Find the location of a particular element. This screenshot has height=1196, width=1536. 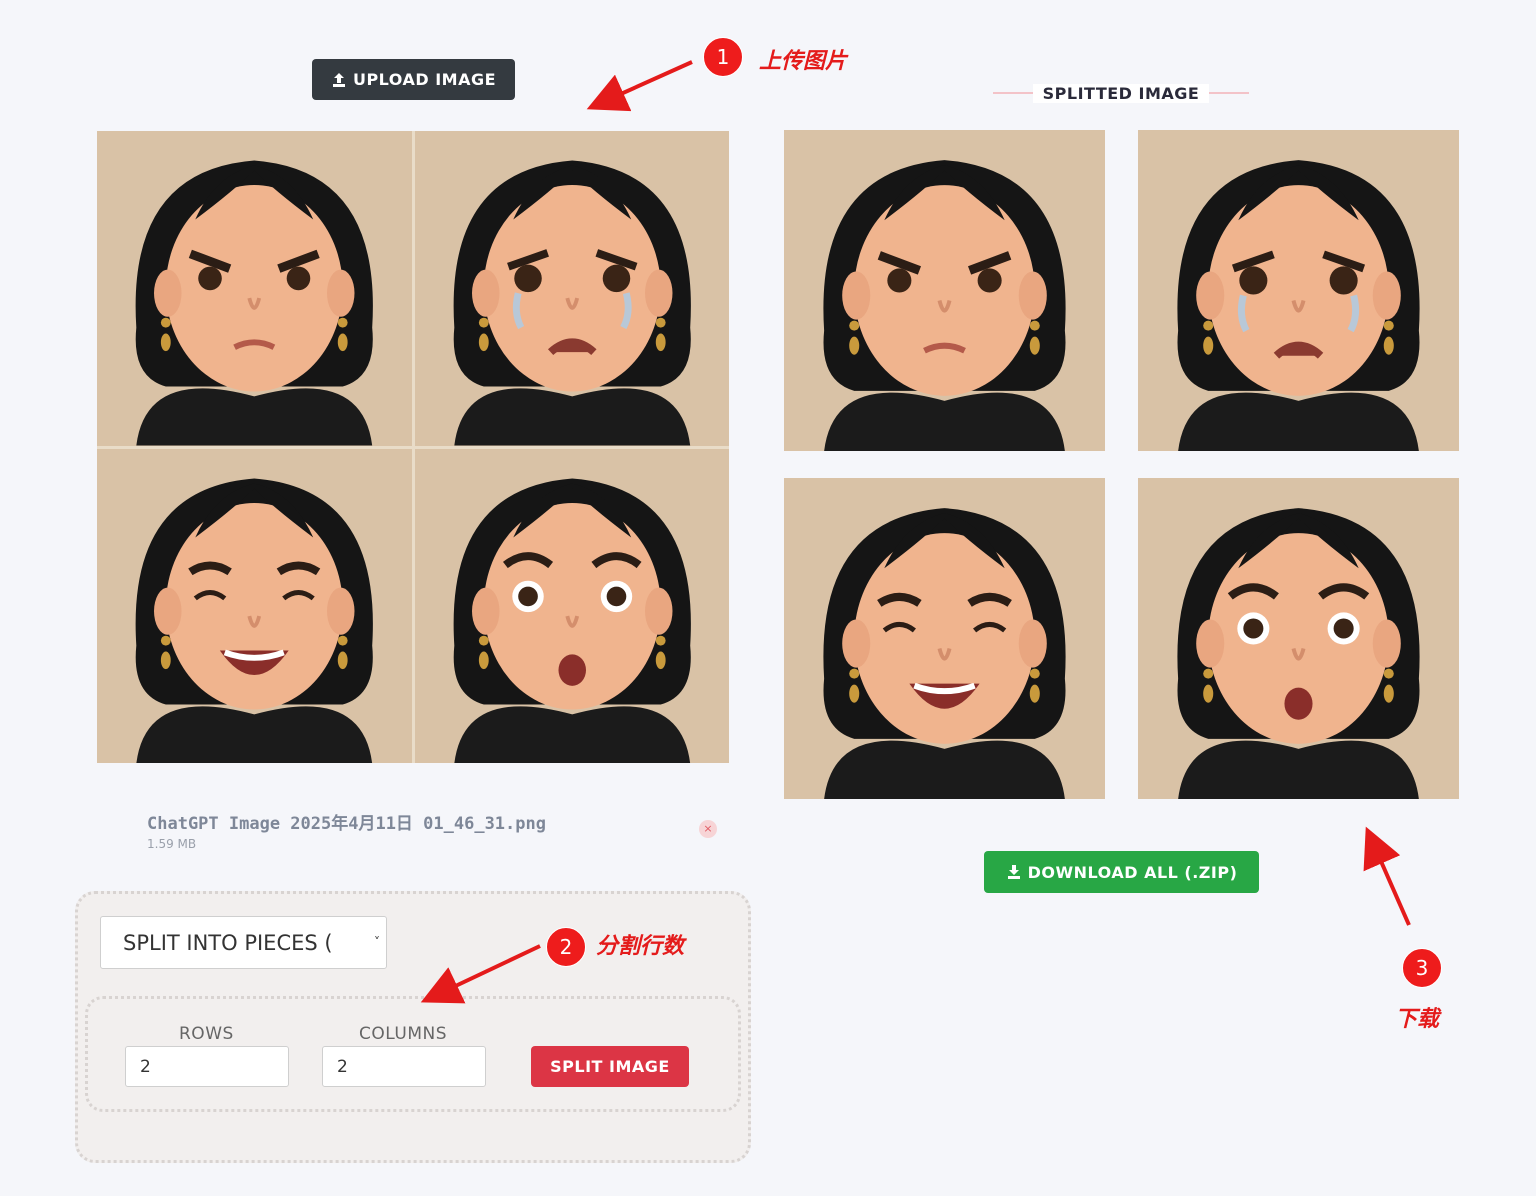

chevron-down-icon: ˅ is located at coordinates (377, 942).